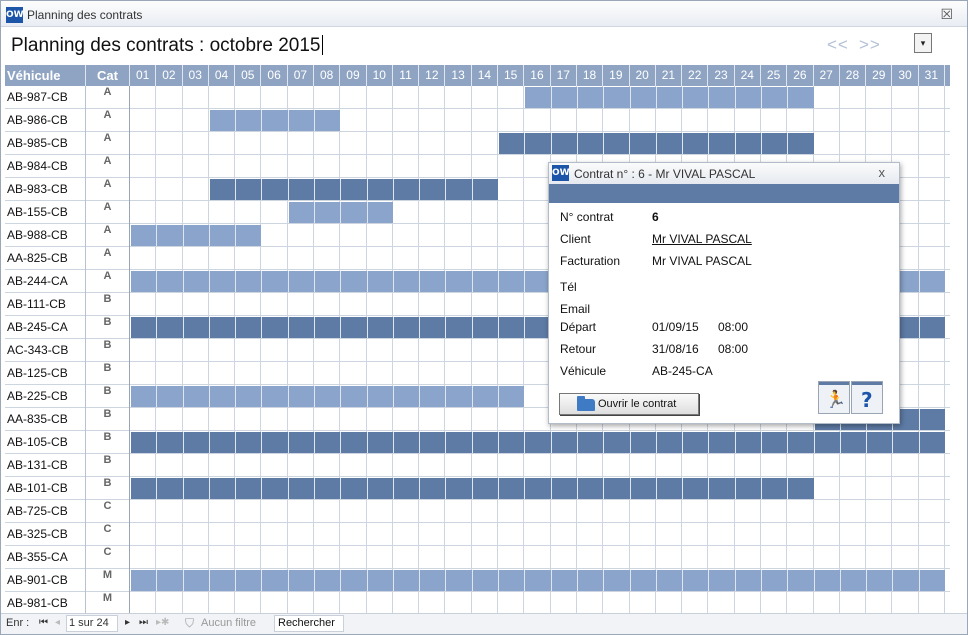 The image size is (968, 635). Describe the element at coordinates (45, 166) in the screenshot. I see `vehicle-cell: AB-984-CB` at that location.